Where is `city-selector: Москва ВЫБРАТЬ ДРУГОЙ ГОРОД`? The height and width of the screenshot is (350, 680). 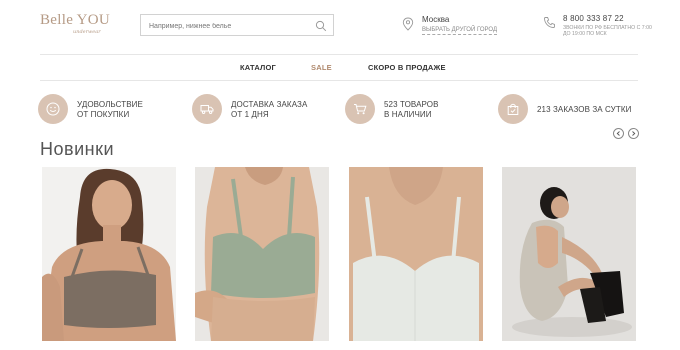 city-selector: Москва ВЫБРАТЬ ДРУГОЙ ГОРОД is located at coordinates (457, 26).